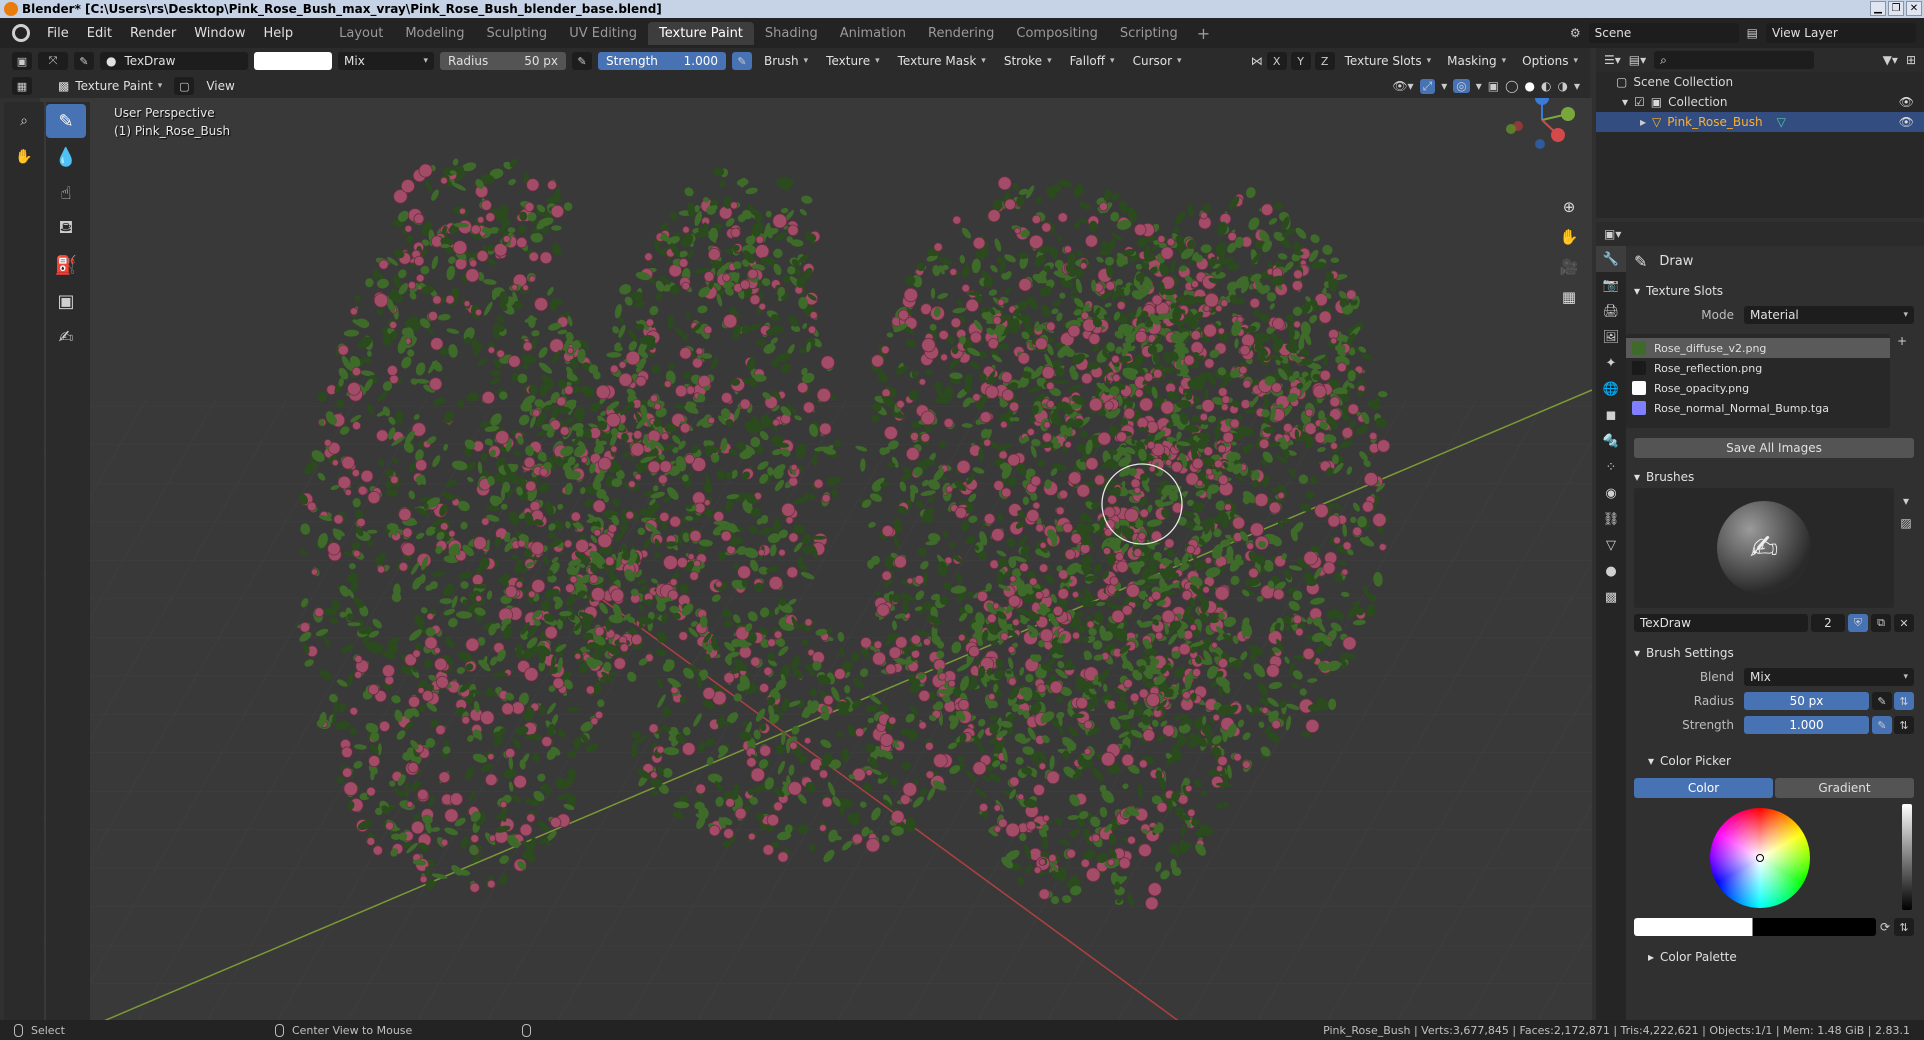 This screenshot has width=1924, height=1040. What do you see at coordinates (1461, 86) in the screenshot?
I see `overlay-icon: ◎` at bounding box center [1461, 86].